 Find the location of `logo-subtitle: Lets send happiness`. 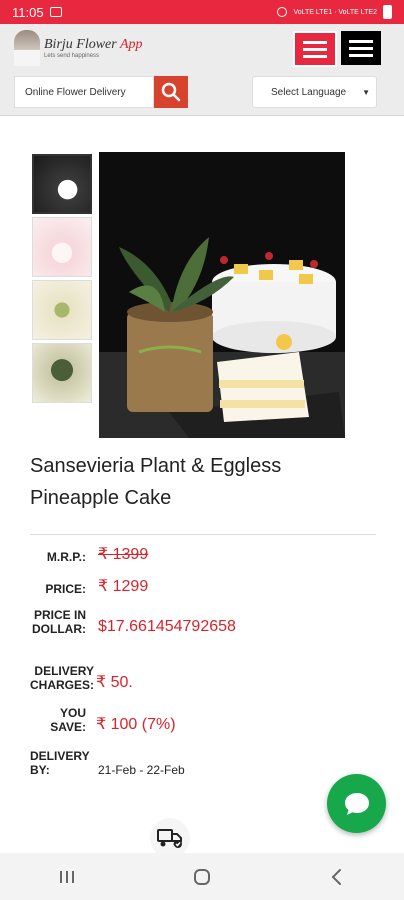

logo-subtitle: Lets send happiness is located at coordinates (72, 56).